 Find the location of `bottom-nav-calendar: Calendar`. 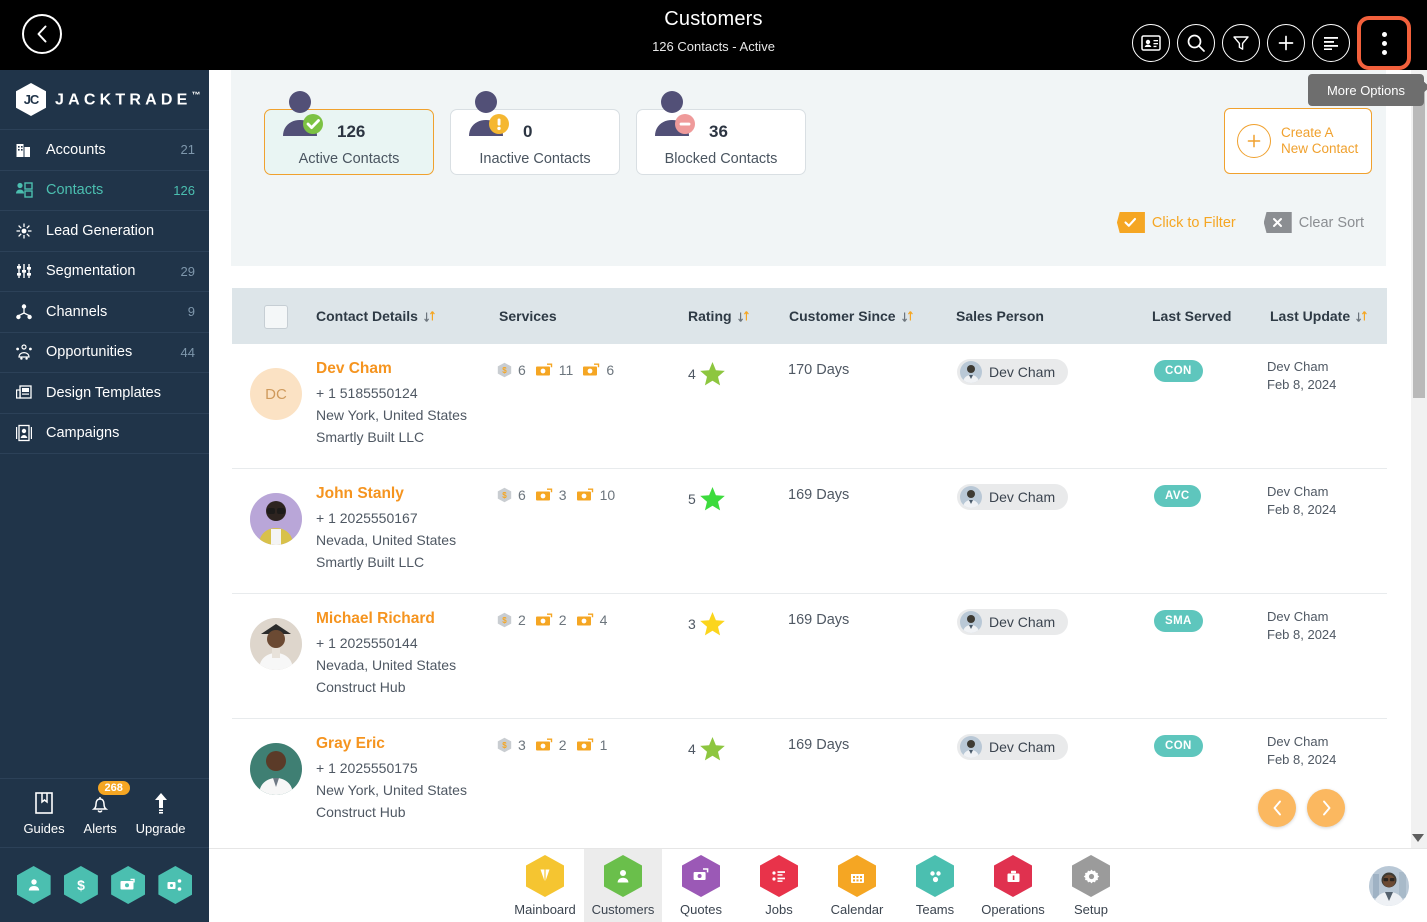

bottom-nav-calendar: Calendar is located at coordinates (857, 885).